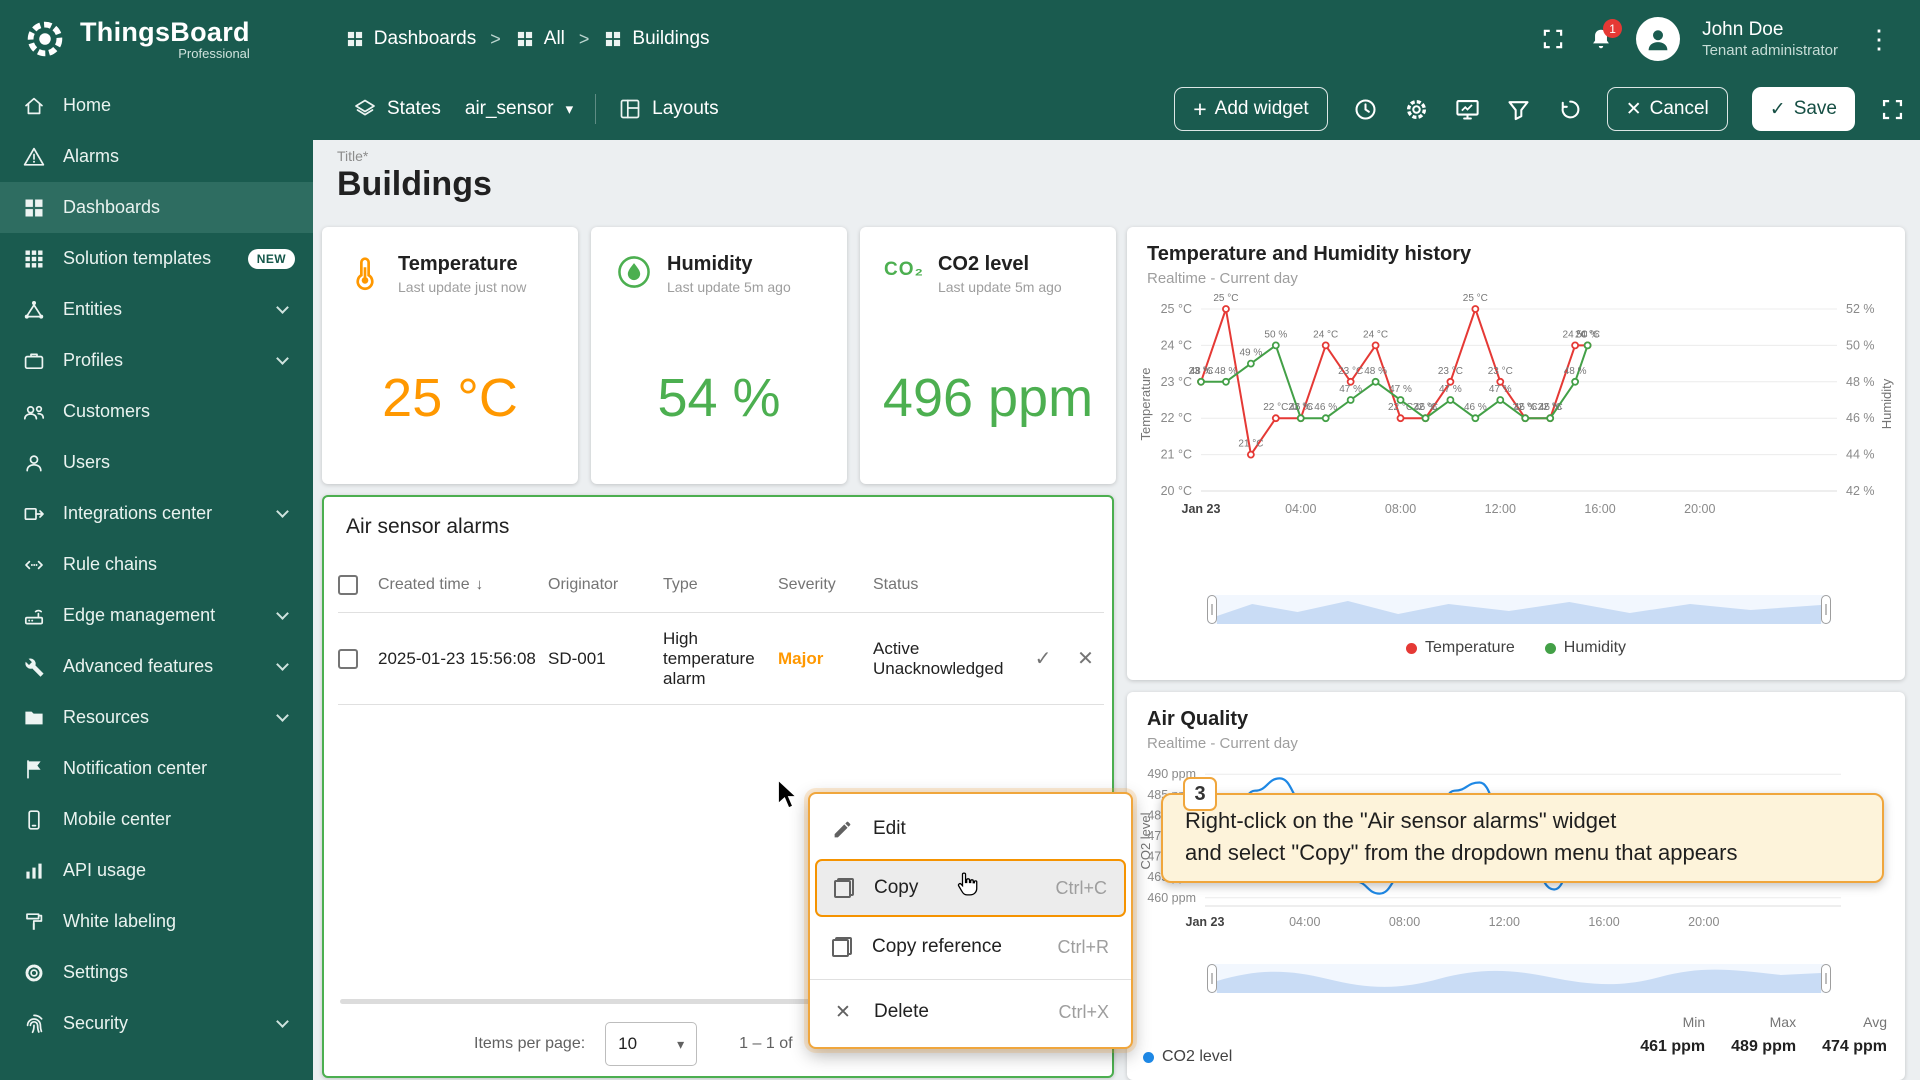  What do you see at coordinates (156, 309) in the screenshot?
I see `sidebar-item-entities: Entities` at bounding box center [156, 309].